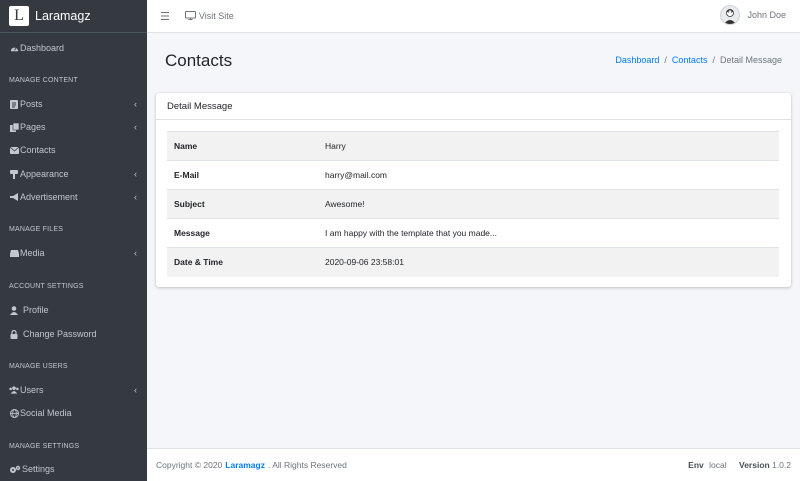  Describe the element at coordinates (73, 469) in the screenshot. I see `sidebar-item-settings: Settings` at that location.